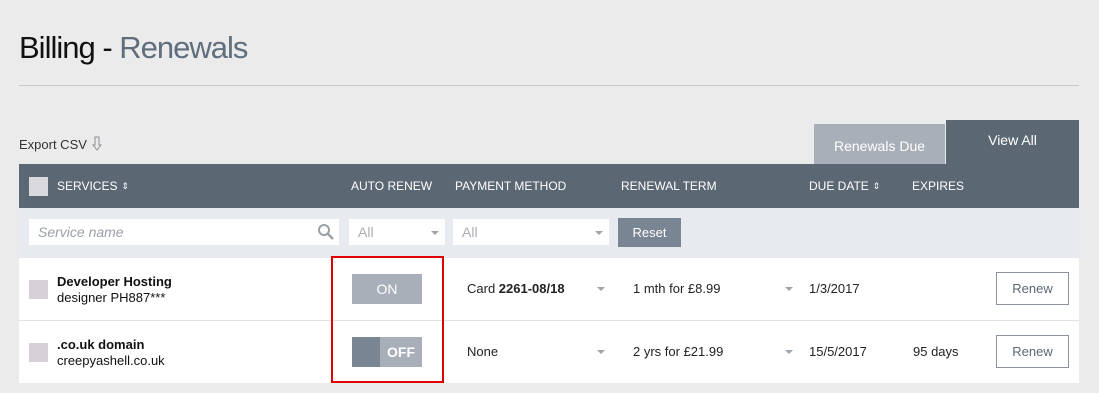 Image resolution: width=1099 pixels, height=393 pixels. What do you see at coordinates (101, 344) in the screenshot?
I see `service-name: .co.uk domain` at bounding box center [101, 344].